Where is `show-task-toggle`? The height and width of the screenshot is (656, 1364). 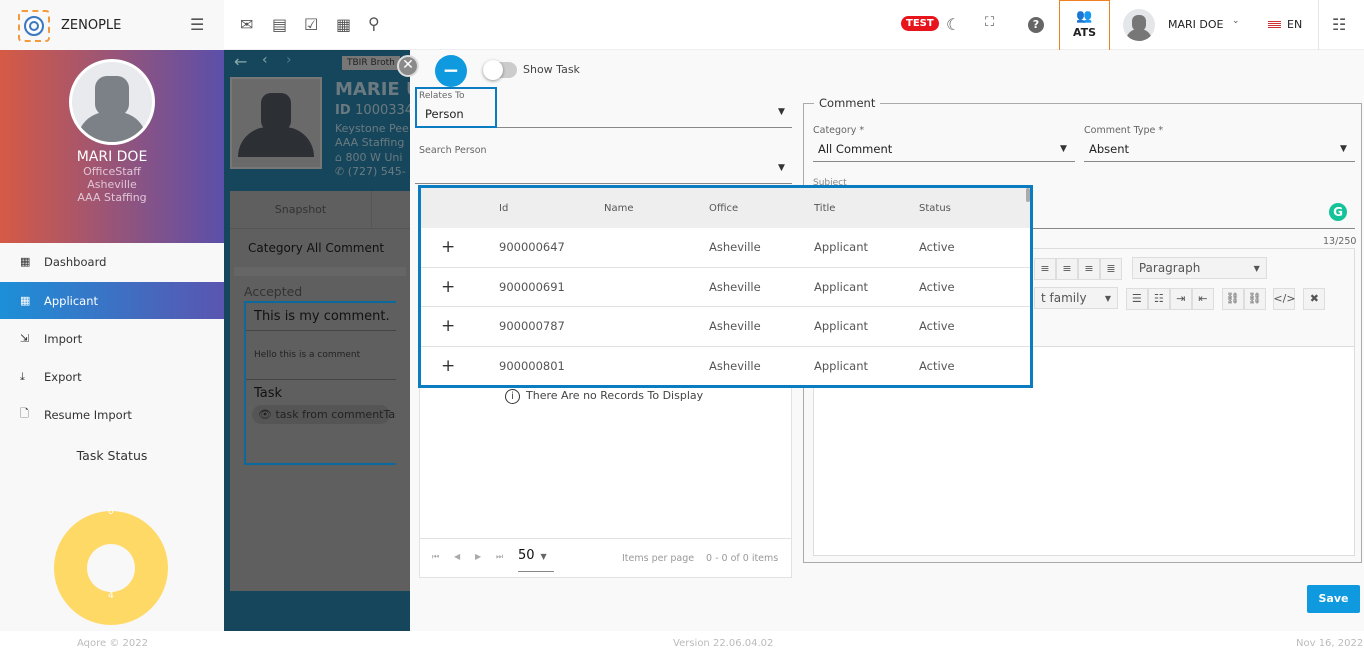
show-task-toggle is located at coordinates (500, 70).